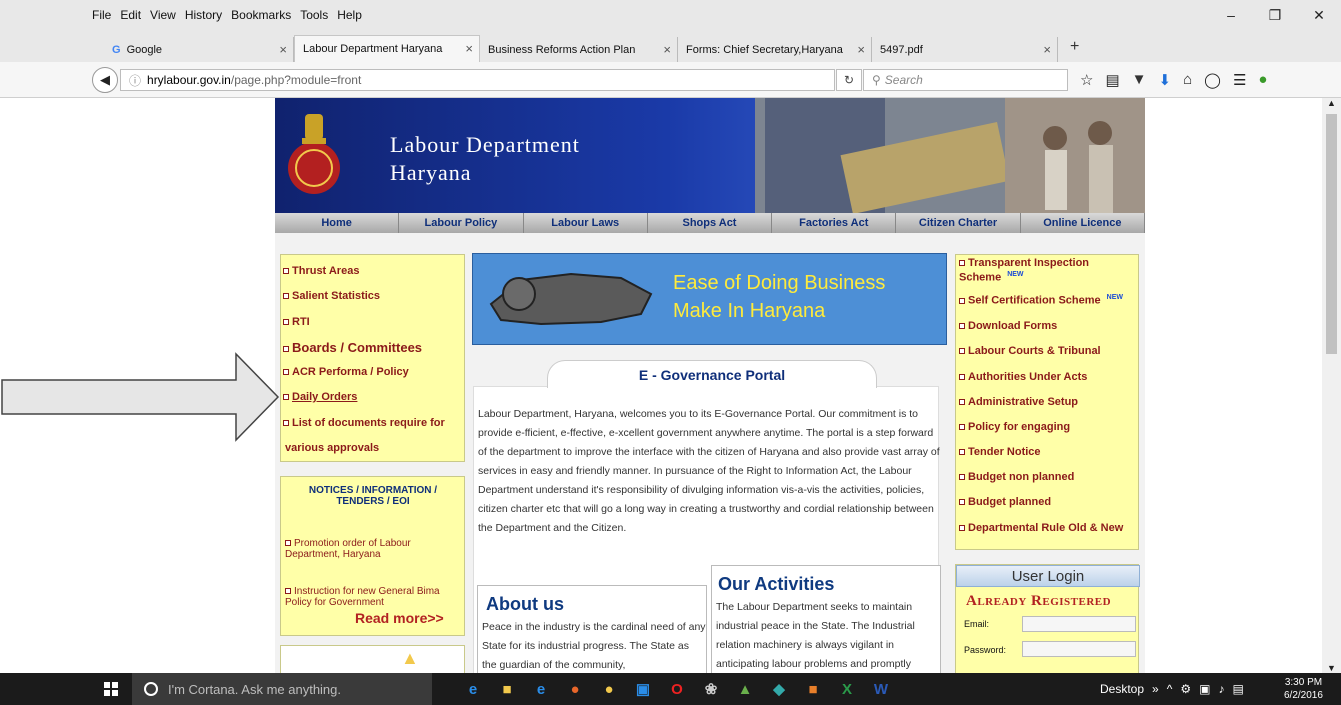 The width and height of the screenshot is (1341, 705). Describe the element at coordinates (320, 397) in the screenshot. I see `link-daily-orders: Daily Orders` at that location.